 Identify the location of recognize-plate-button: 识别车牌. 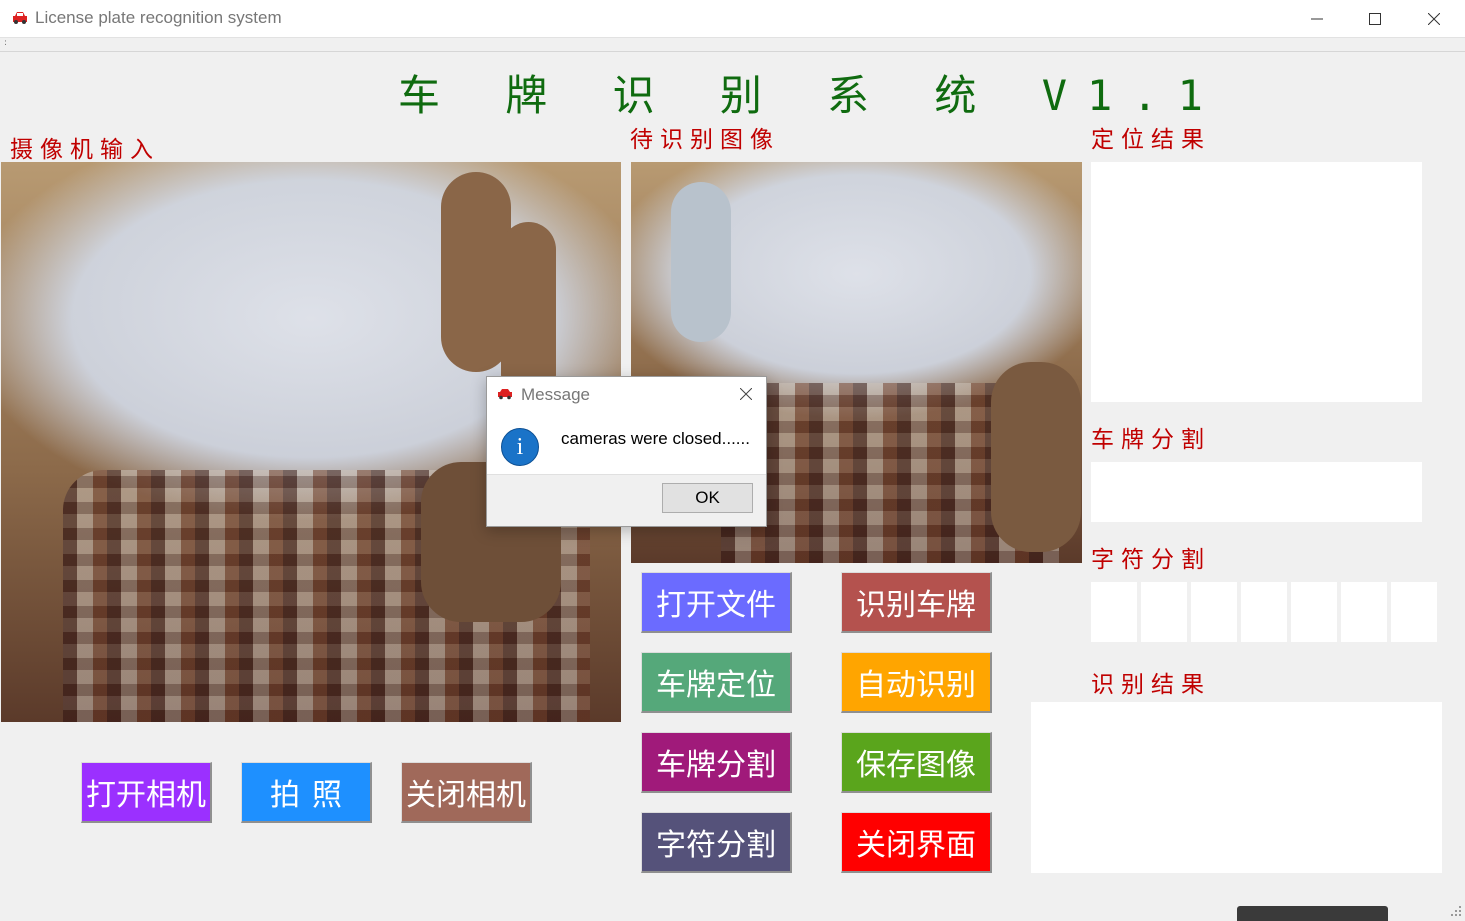
(916, 602).